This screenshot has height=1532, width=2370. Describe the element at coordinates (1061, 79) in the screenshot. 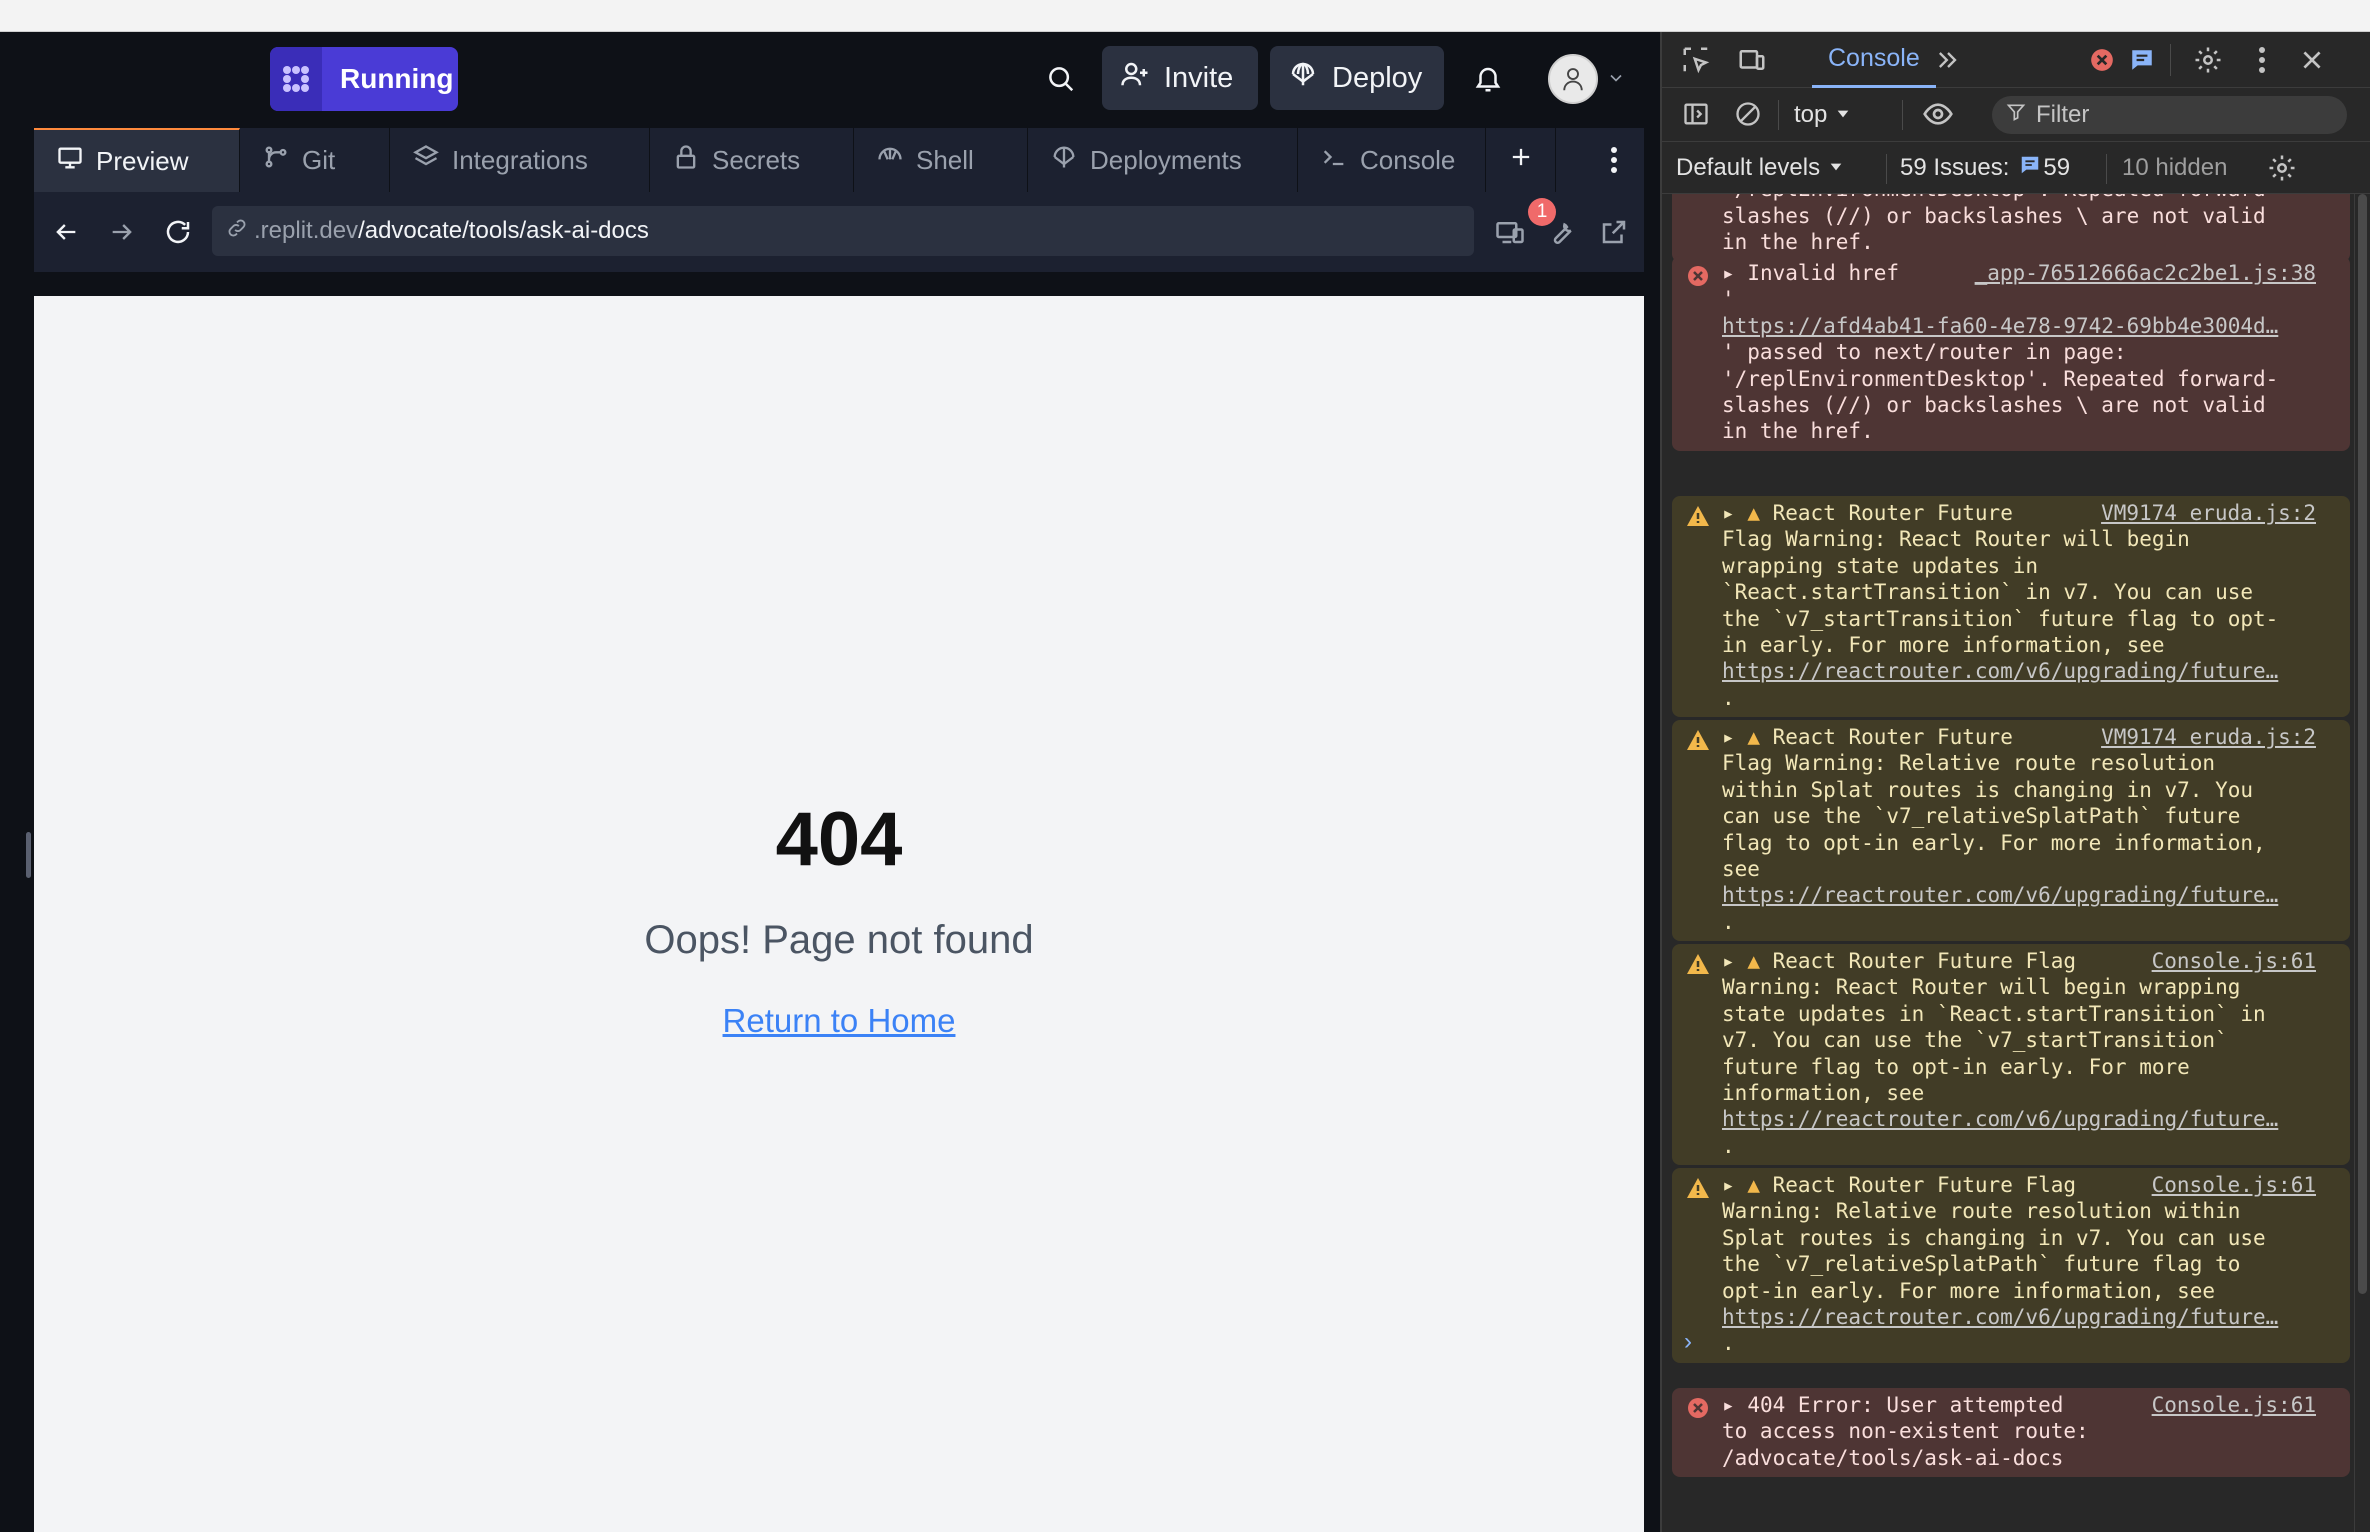

I see `search-icon` at that location.